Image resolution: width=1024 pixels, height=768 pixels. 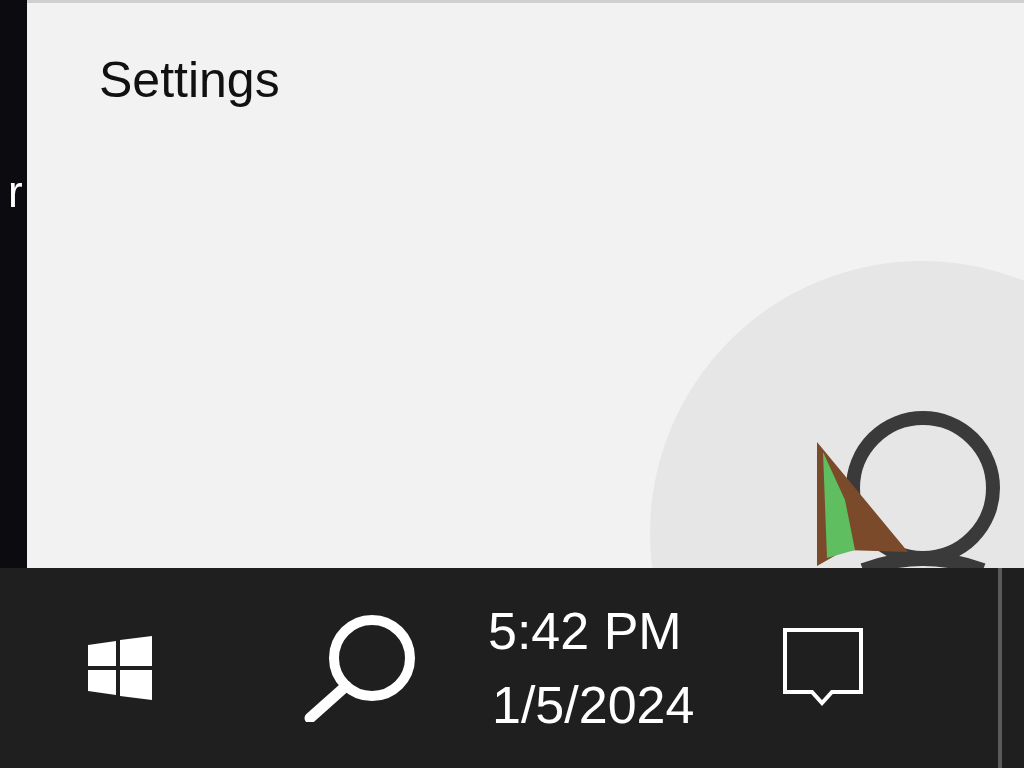 I want to click on window-title: Settings, so click(x=189, y=80).